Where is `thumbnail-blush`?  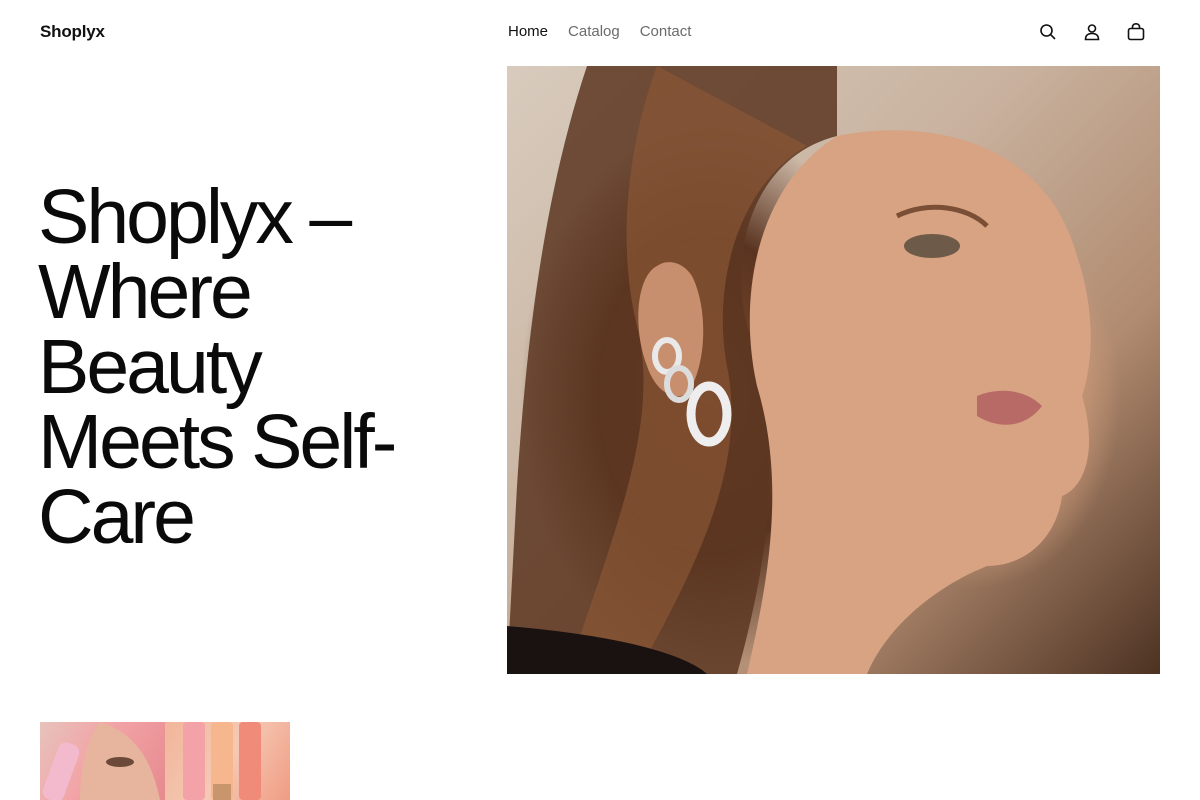
thumbnail-blush is located at coordinates (102, 761).